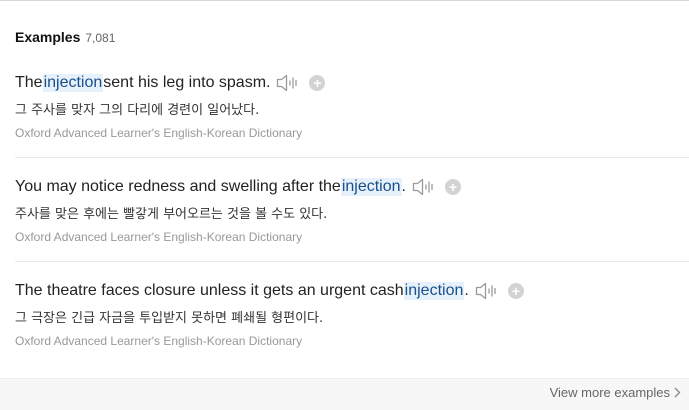  I want to click on examples-title: Examples, so click(48, 37).